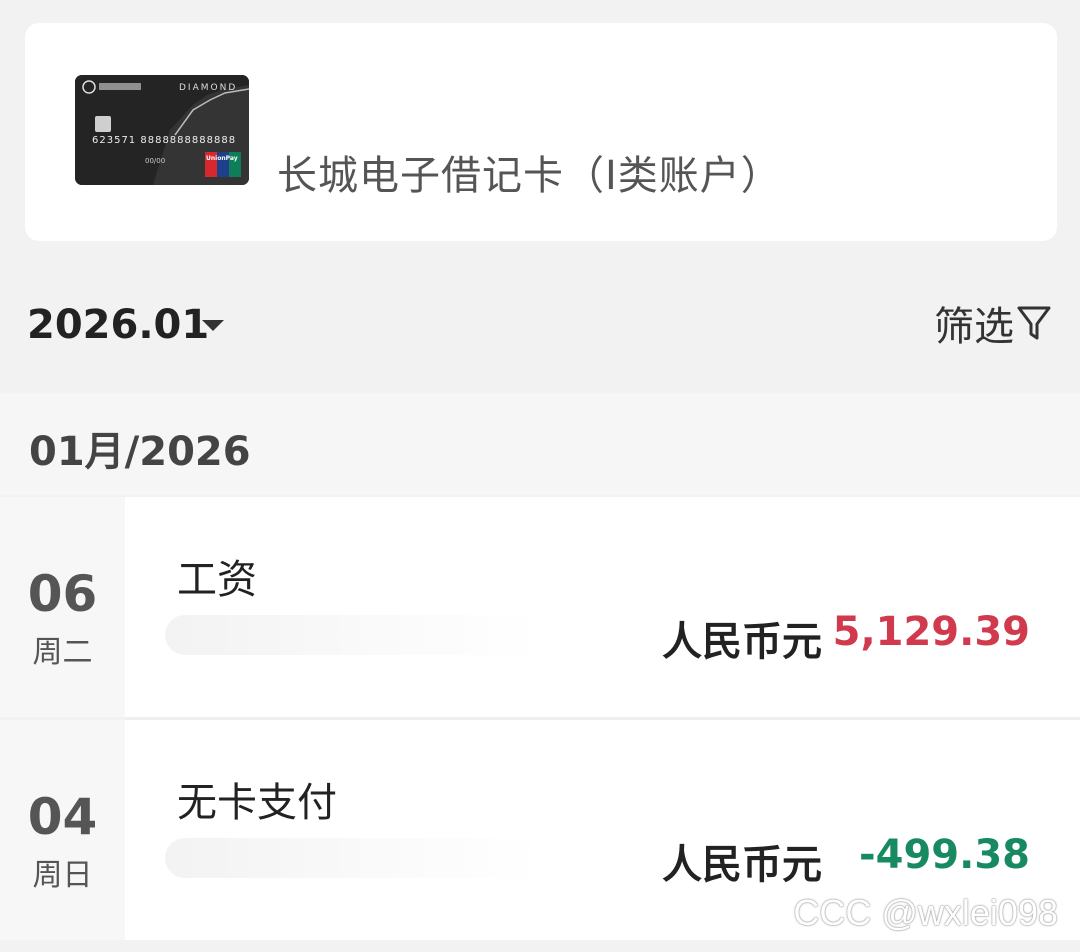  Describe the element at coordinates (213, 325) in the screenshot. I see `caret-down-icon` at that location.